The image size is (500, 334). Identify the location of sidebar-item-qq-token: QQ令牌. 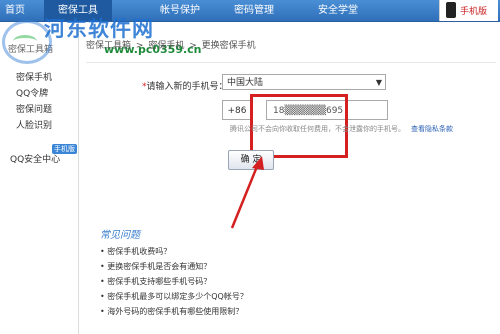
(32, 92).